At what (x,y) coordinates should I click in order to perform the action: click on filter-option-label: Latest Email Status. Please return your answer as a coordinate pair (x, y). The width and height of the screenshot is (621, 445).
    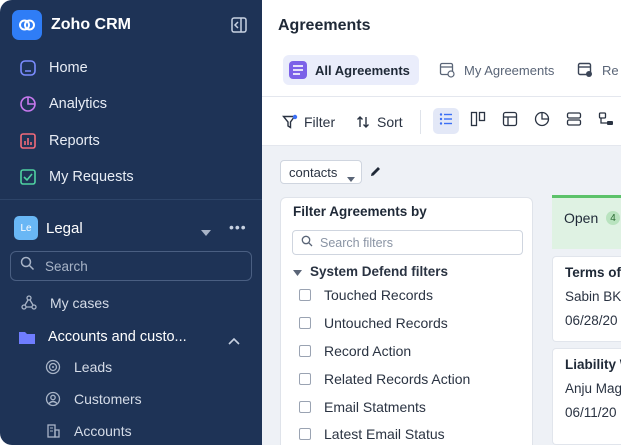
    Looking at the image, I should click on (384, 434).